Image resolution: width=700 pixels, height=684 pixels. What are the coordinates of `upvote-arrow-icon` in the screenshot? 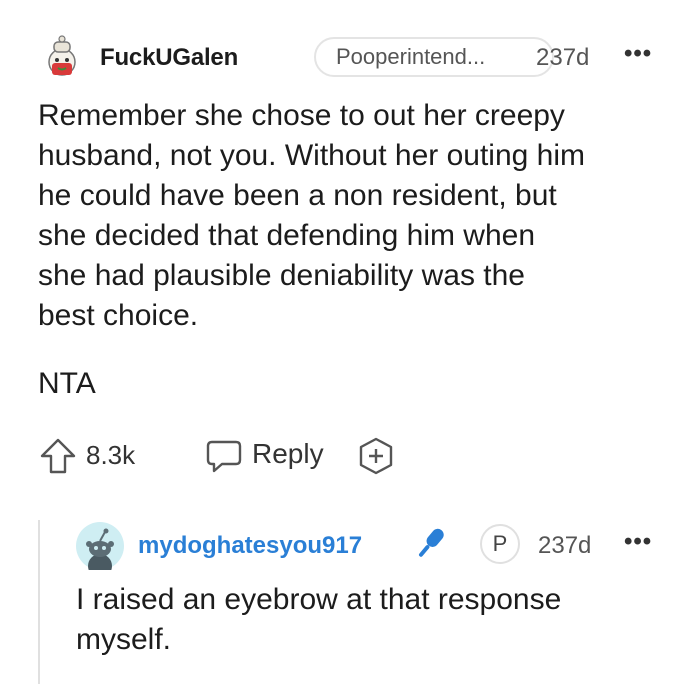 It's located at (58, 456).